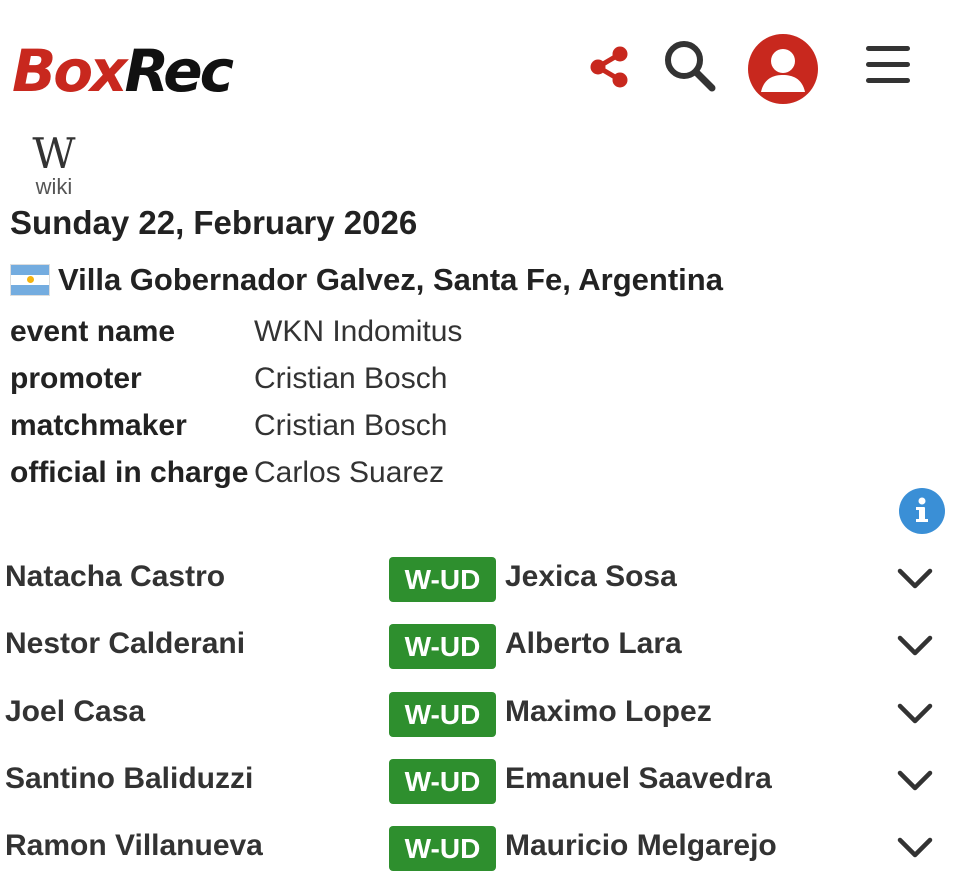 The height and width of the screenshot is (888, 960). I want to click on detail-row-matchmaker: matchmaker Cristian Bosch, so click(236, 425).